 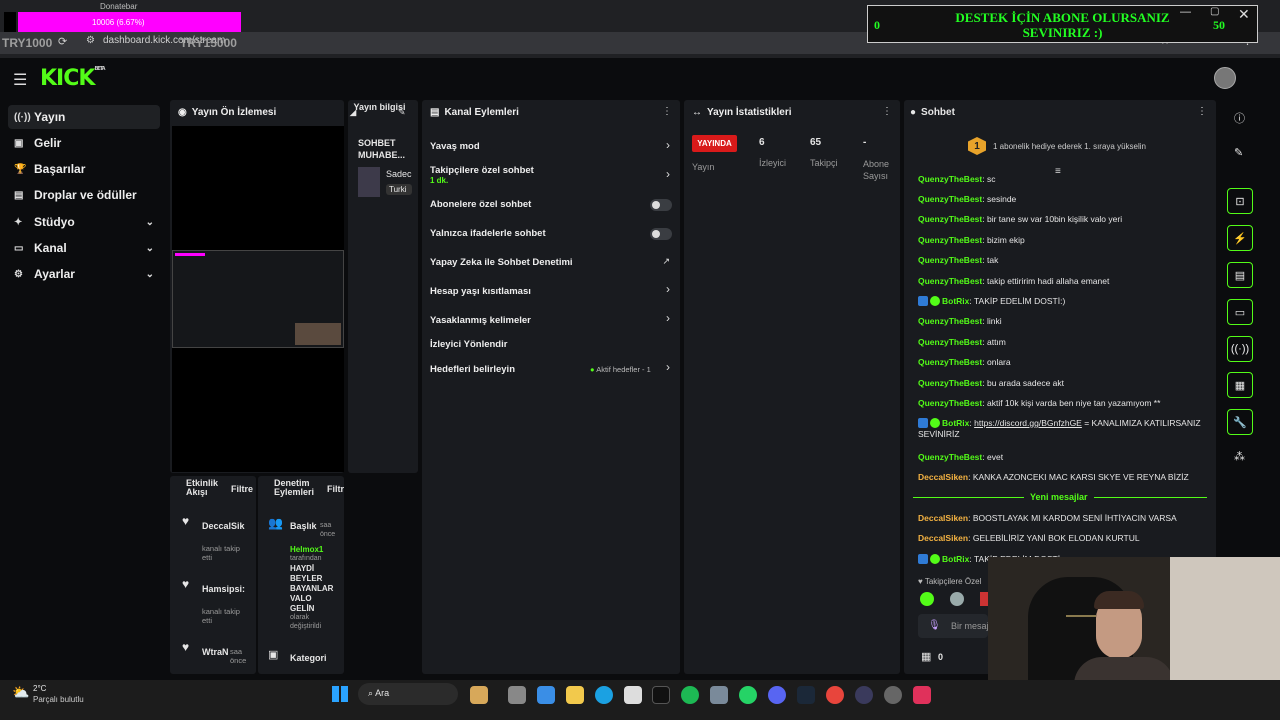 What do you see at coordinates (661, 695) in the screenshot?
I see `tiktok-icon` at bounding box center [661, 695].